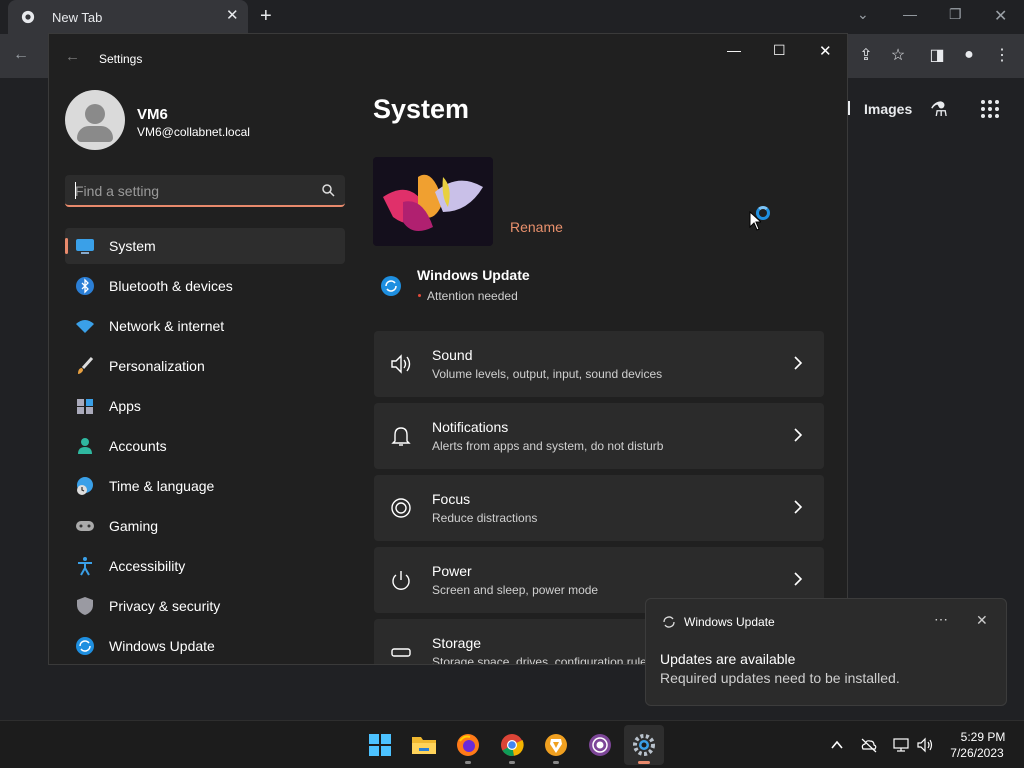 The image size is (1024, 768). Describe the element at coordinates (125, 406) in the screenshot. I see `sidebar-item-label: Apps` at that location.